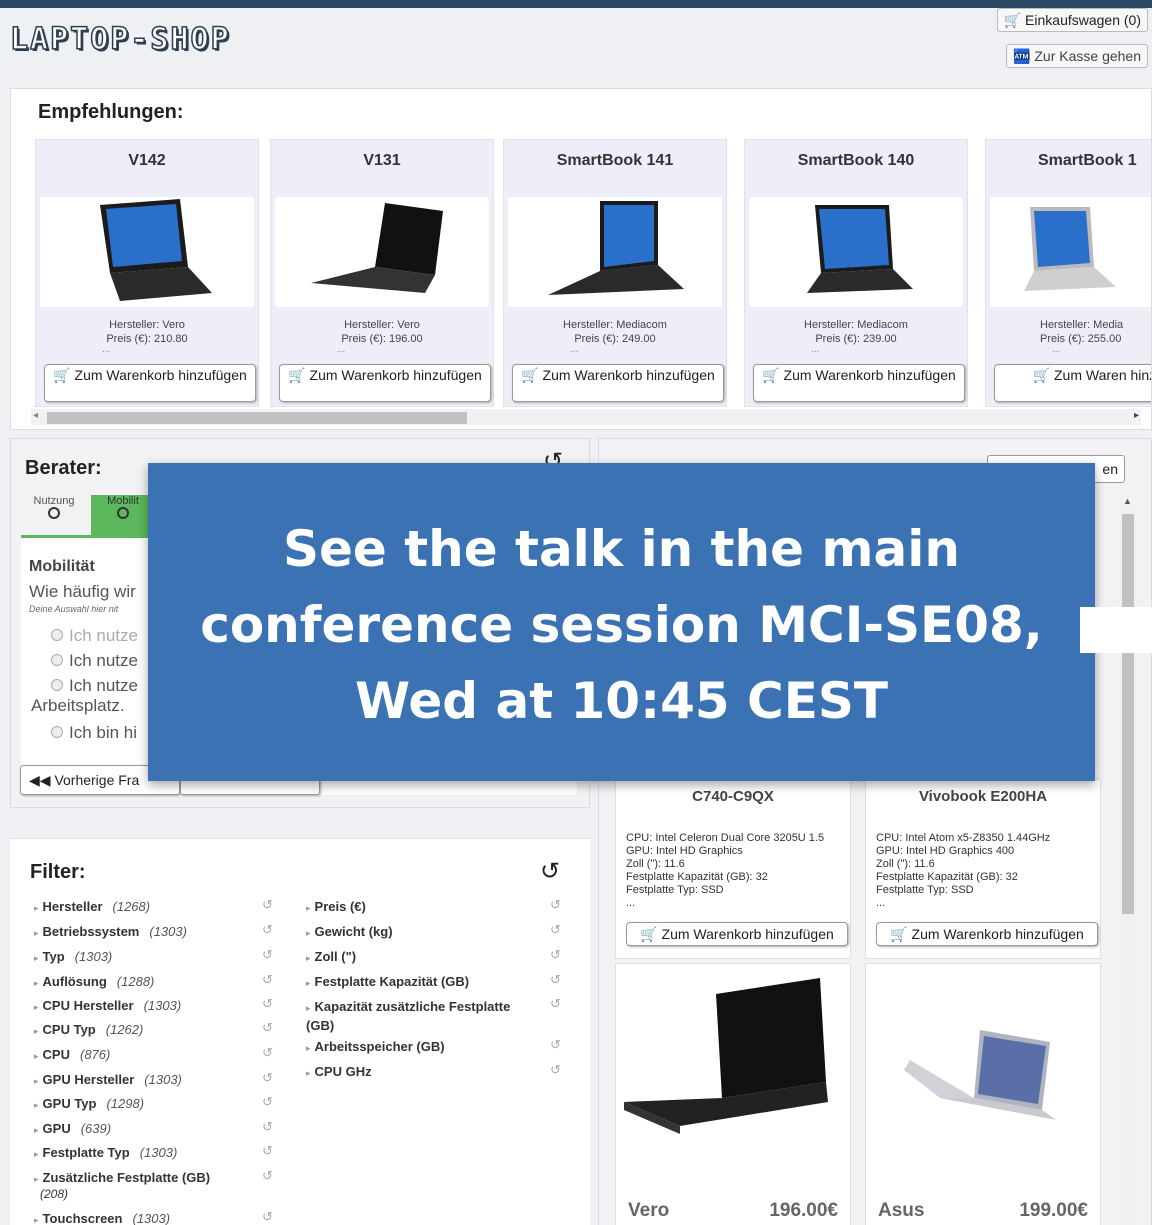  What do you see at coordinates (92, 906) in the screenshot?
I see `filter-hersteller: ▸ Hersteller (1268)` at bounding box center [92, 906].